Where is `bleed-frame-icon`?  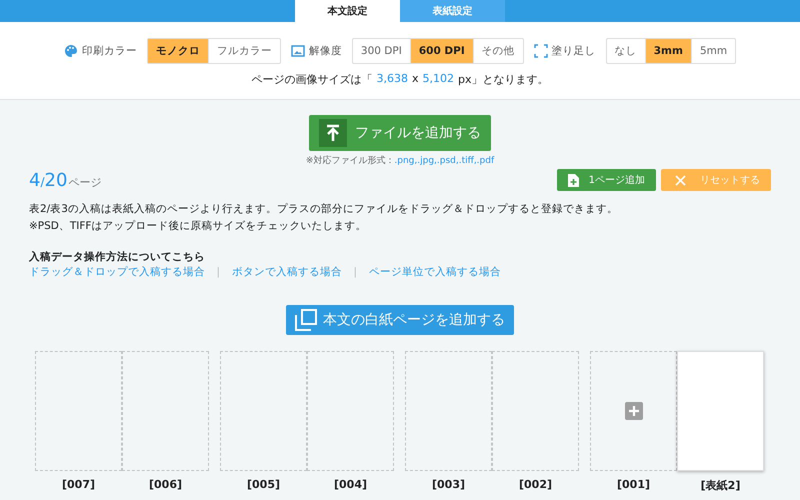
bleed-frame-icon is located at coordinates (541, 51).